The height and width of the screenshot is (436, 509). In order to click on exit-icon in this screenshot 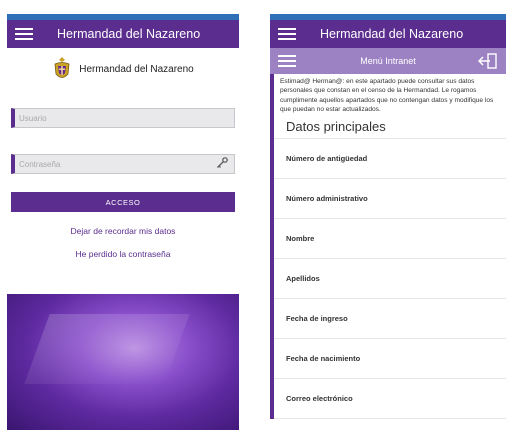, I will do `click(488, 61)`.